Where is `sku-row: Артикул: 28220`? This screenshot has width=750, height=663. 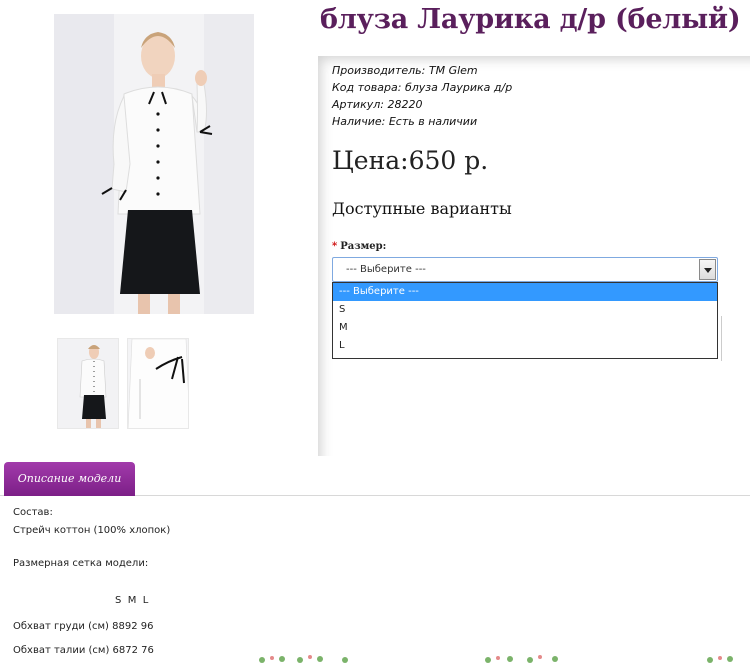 sku-row: Артикул: 28220 is located at coordinates (422, 104).